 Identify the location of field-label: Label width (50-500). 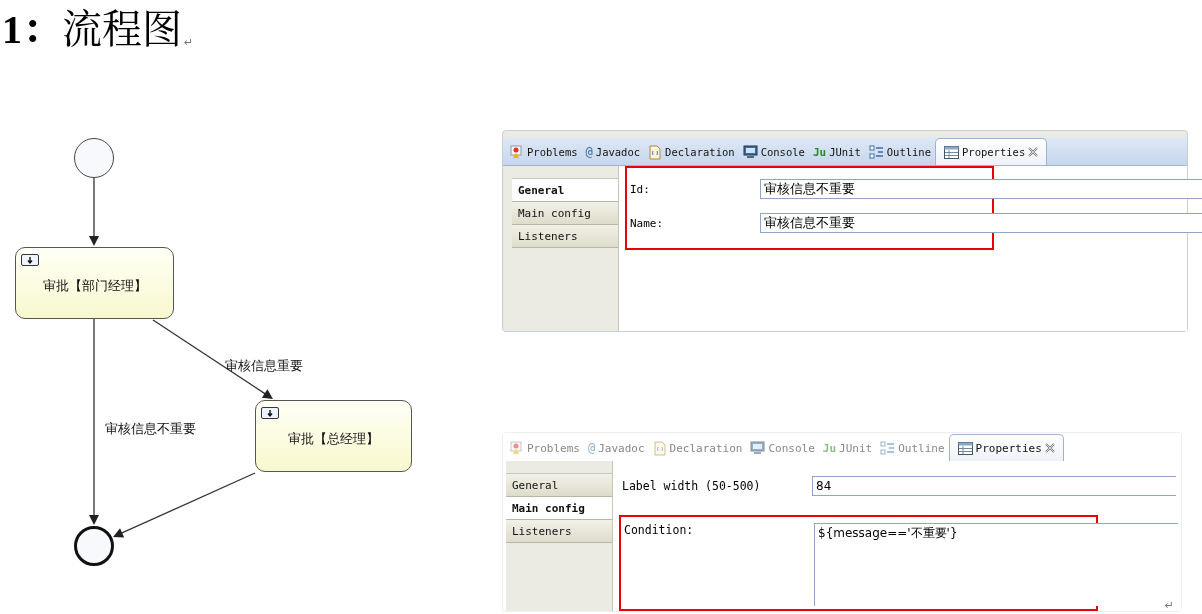
(692, 486).